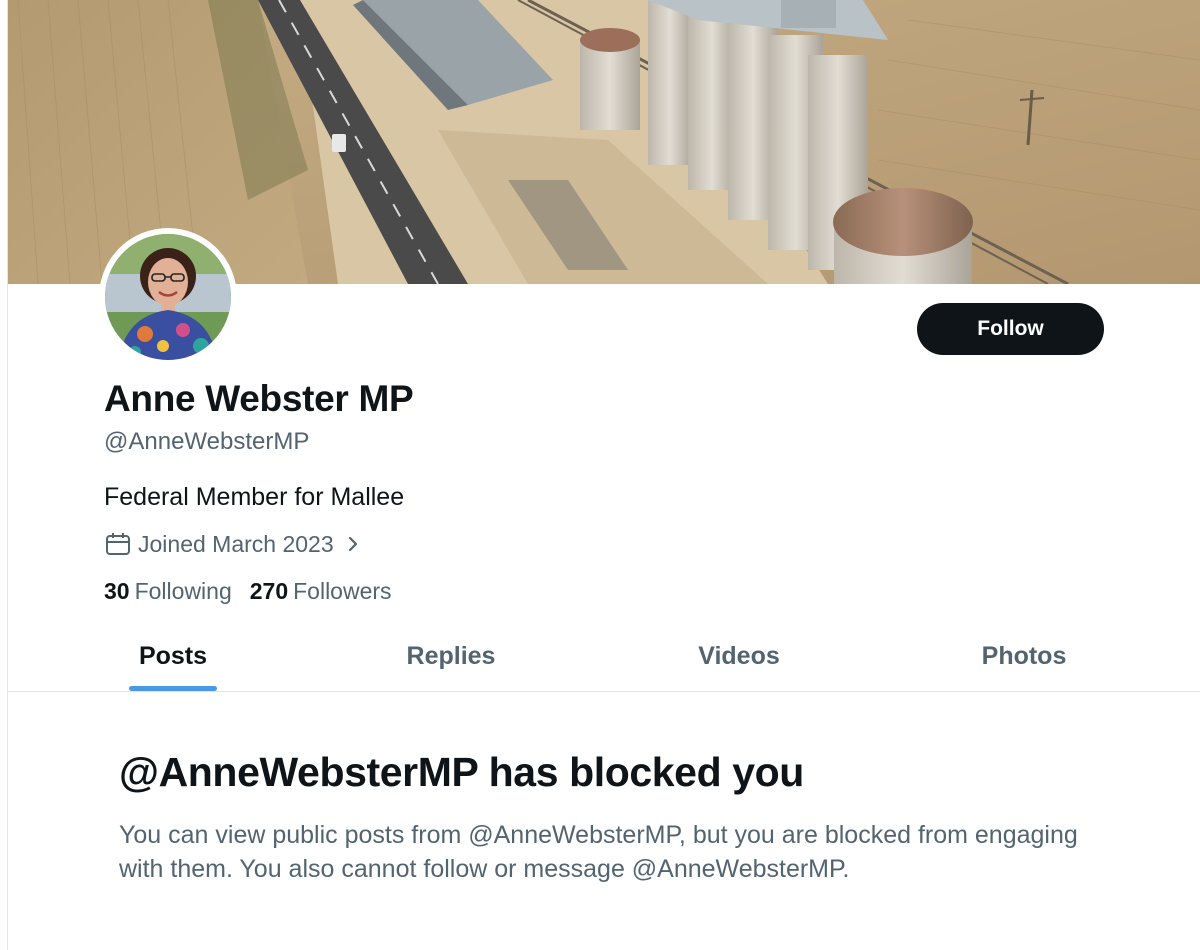 The image size is (1200, 950). Describe the element at coordinates (183, 591) in the screenshot. I see `following-label: Following` at that location.